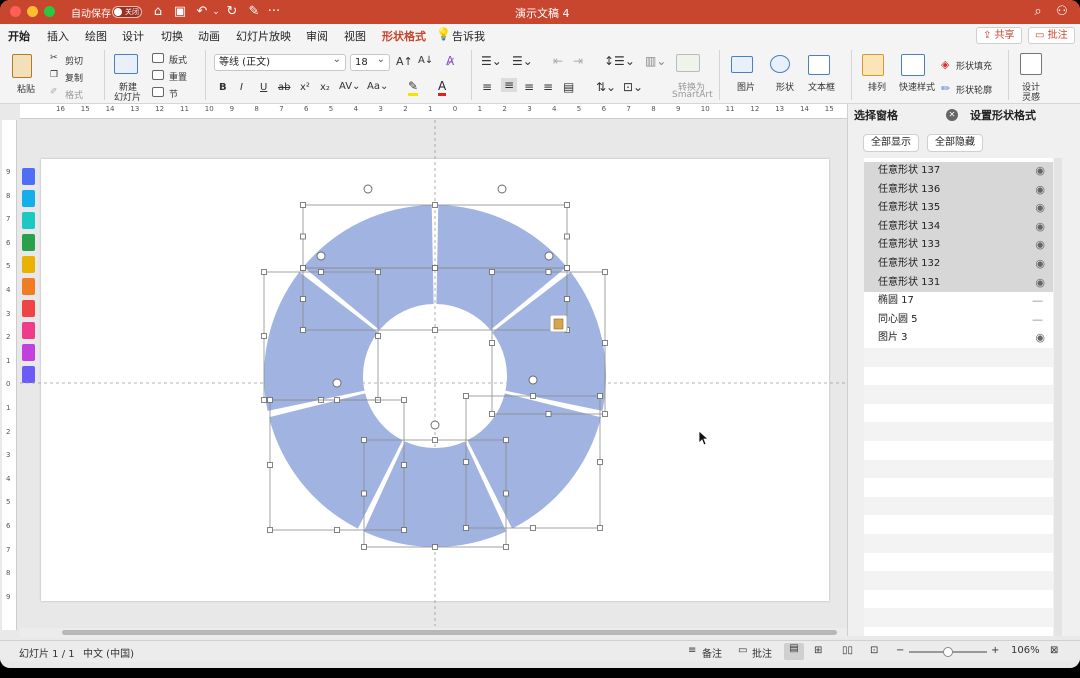 The image size is (1080, 678). Describe the element at coordinates (96, 36) in the screenshot. I see `tab-draw: 绘图` at that location.